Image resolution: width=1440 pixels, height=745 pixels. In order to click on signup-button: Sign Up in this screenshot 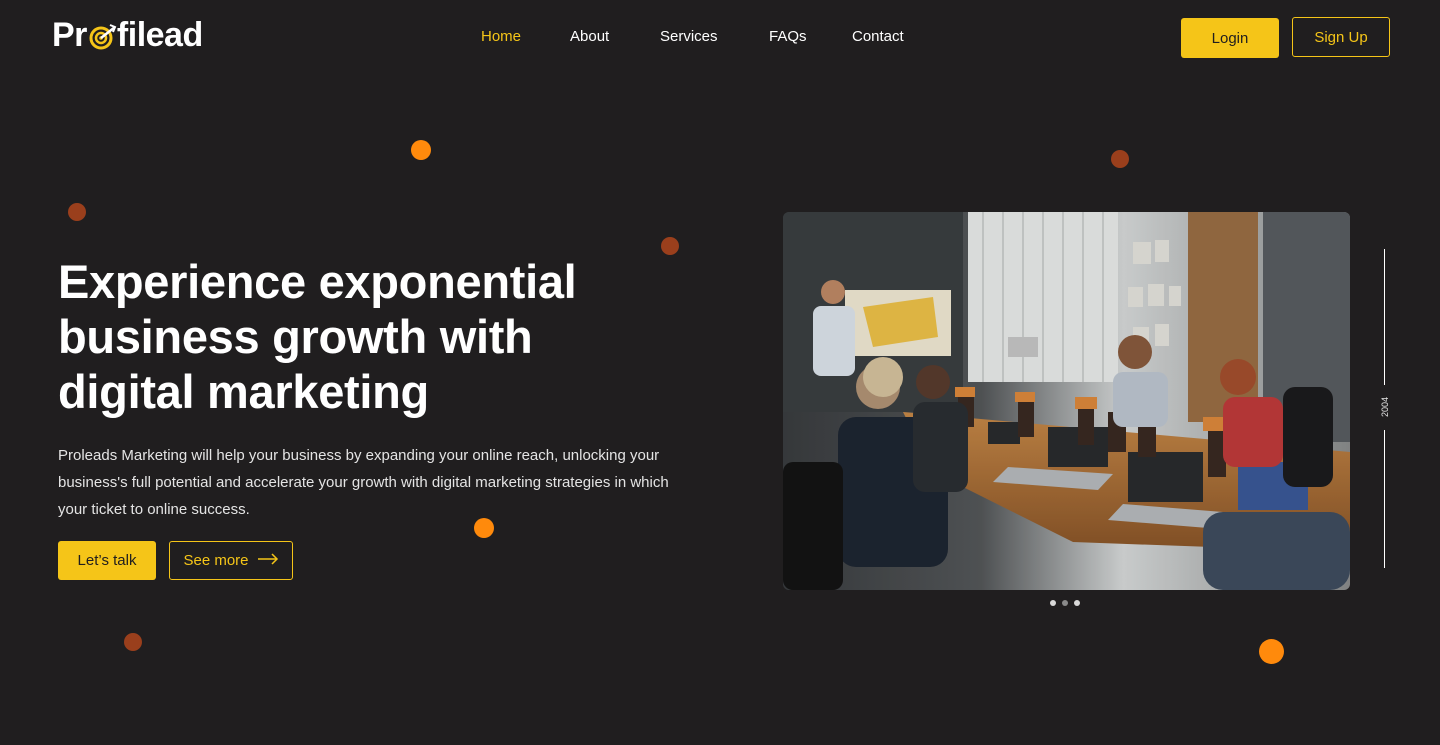, I will do `click(1341, 37)`.